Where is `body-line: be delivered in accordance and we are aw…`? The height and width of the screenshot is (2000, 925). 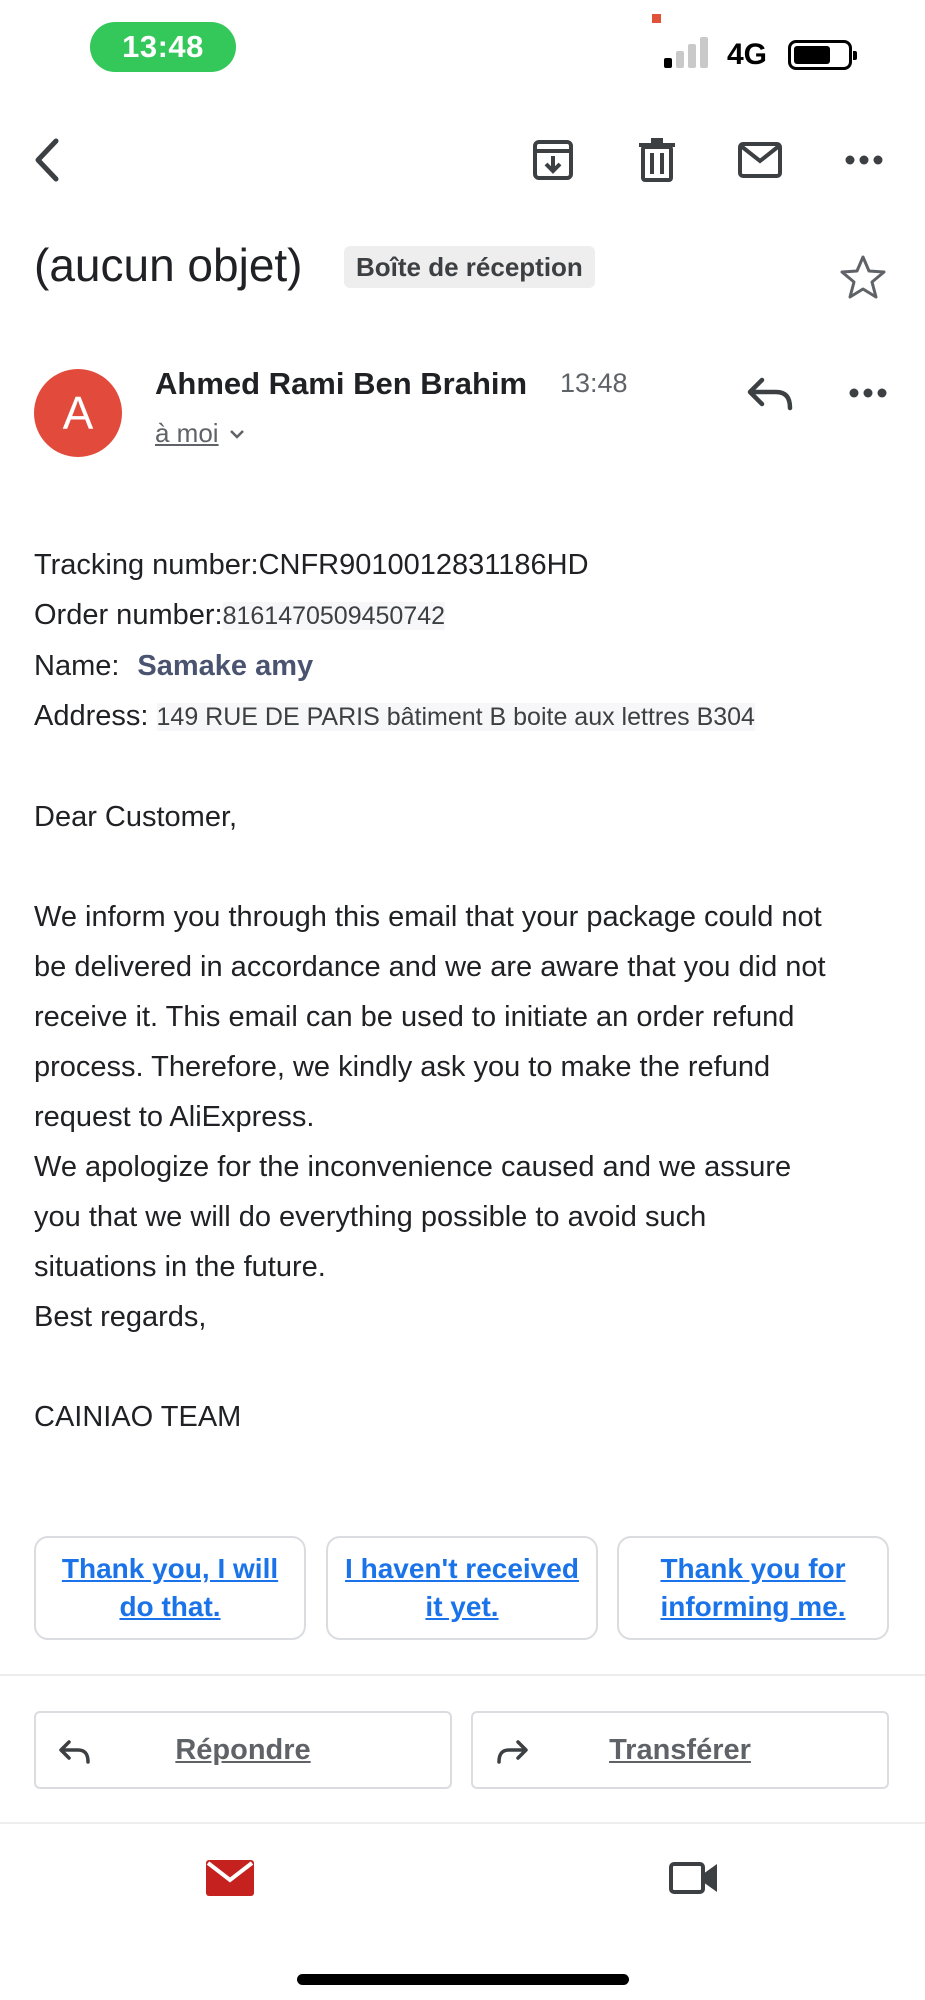
body-line: be delivered in accordance and we are aw… is located at coordinates (430, 967).